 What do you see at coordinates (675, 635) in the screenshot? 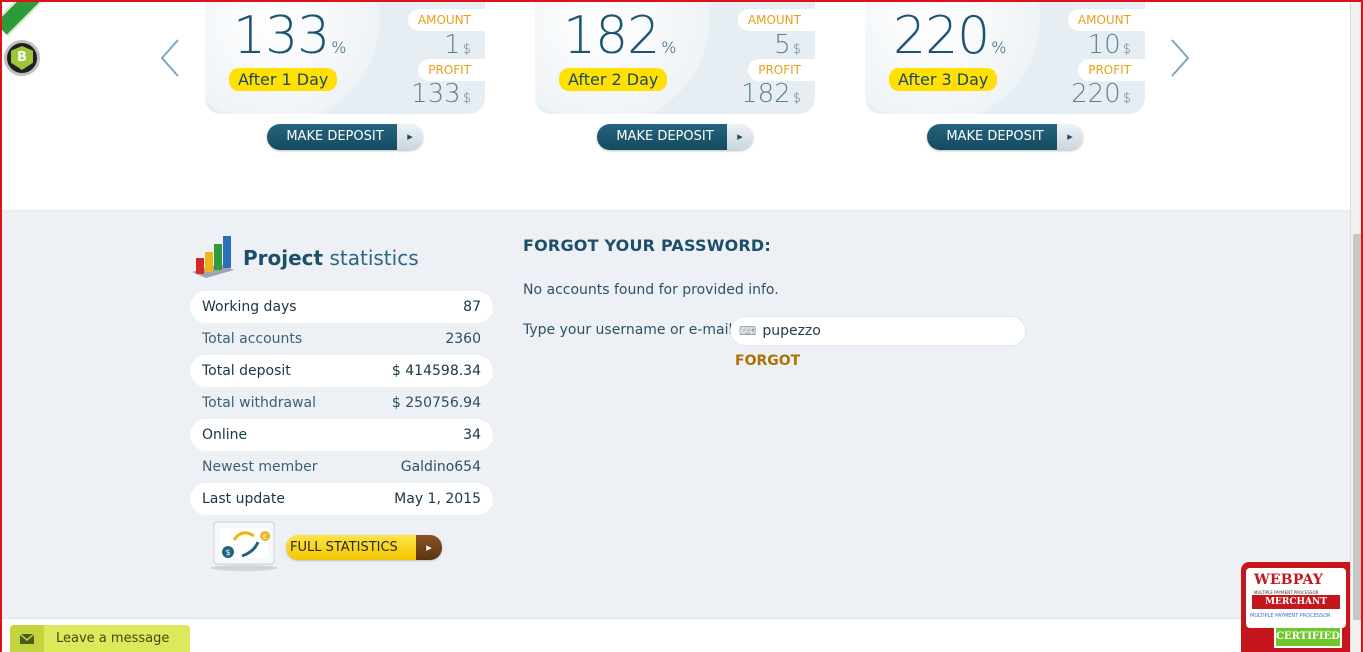
I see `footer` at bounding box center [675, 635].